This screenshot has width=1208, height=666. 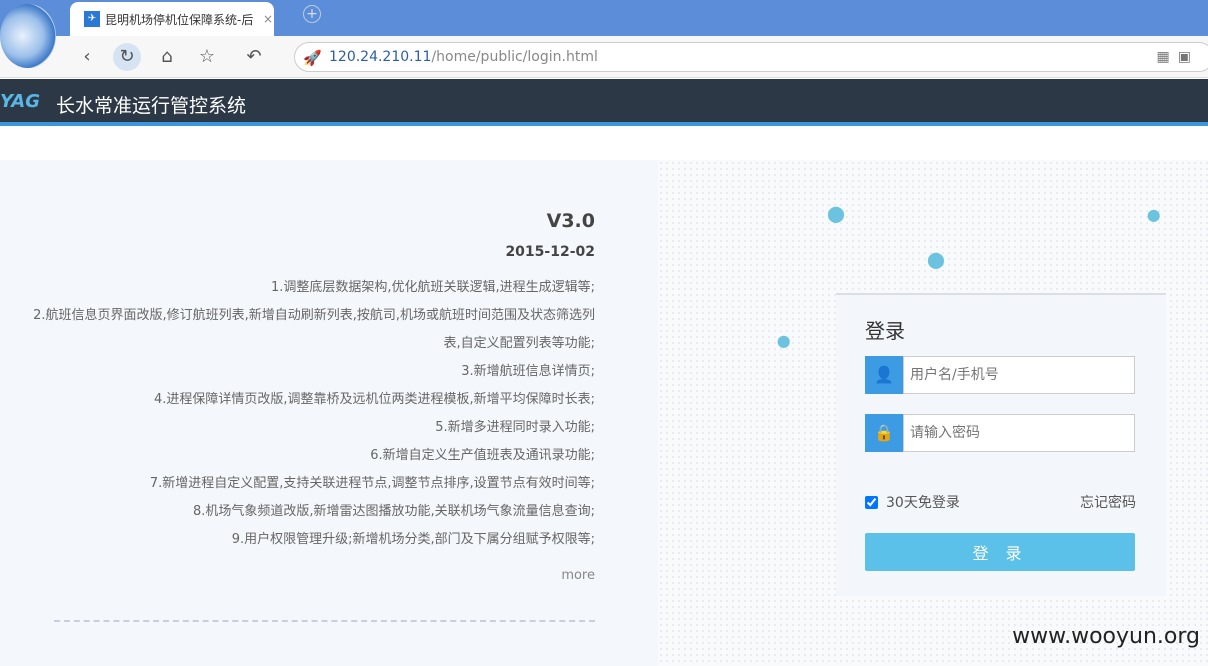 I want to click on url-path: /home/public/login.html, so click(x=514, y=57).